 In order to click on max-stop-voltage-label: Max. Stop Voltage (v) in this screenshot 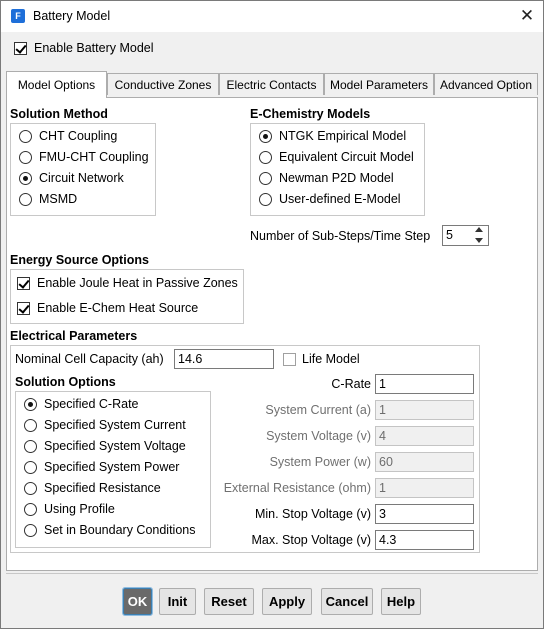, I will do `click(311, 540)`.